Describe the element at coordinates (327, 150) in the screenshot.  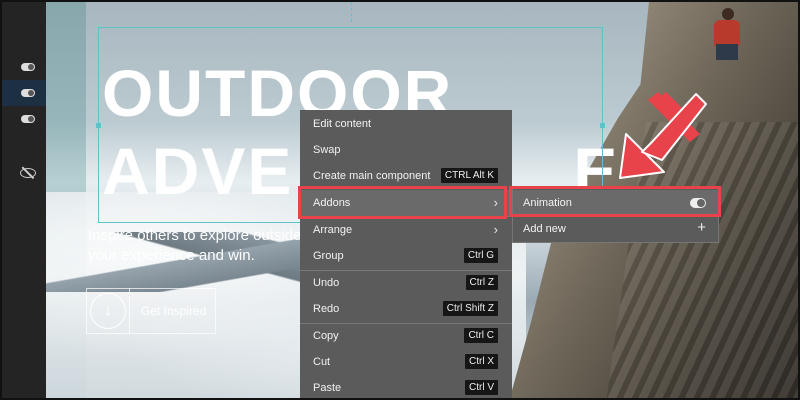
I see `menu-item-label: Swap` at that location.